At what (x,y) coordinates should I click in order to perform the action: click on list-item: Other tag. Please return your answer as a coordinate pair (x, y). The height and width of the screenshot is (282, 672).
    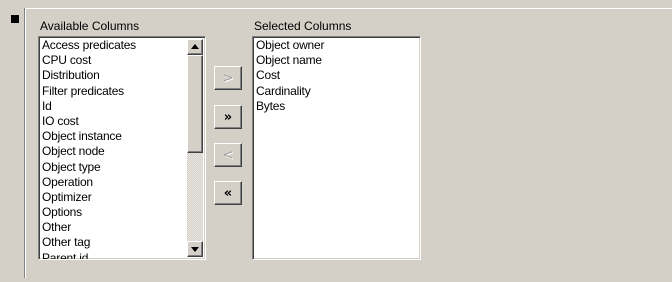
    Looking at the image, I should click on (123, 242).